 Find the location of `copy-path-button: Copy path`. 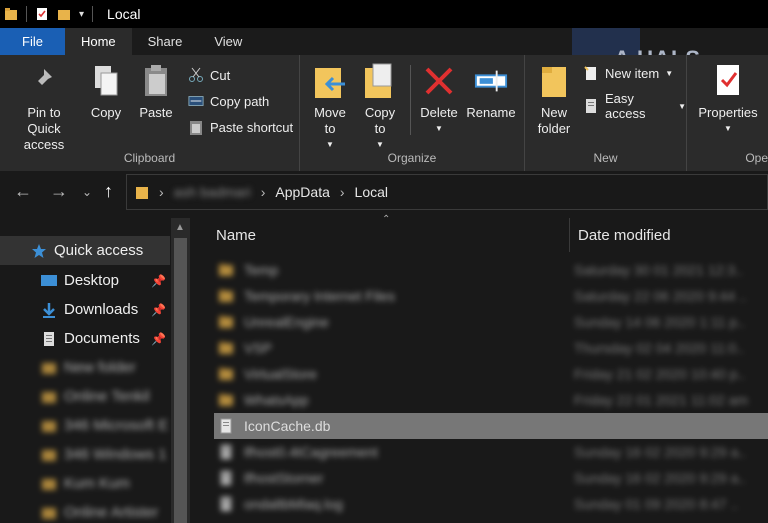

copy-path-button: Copy path is located at coordinates (228, 101).